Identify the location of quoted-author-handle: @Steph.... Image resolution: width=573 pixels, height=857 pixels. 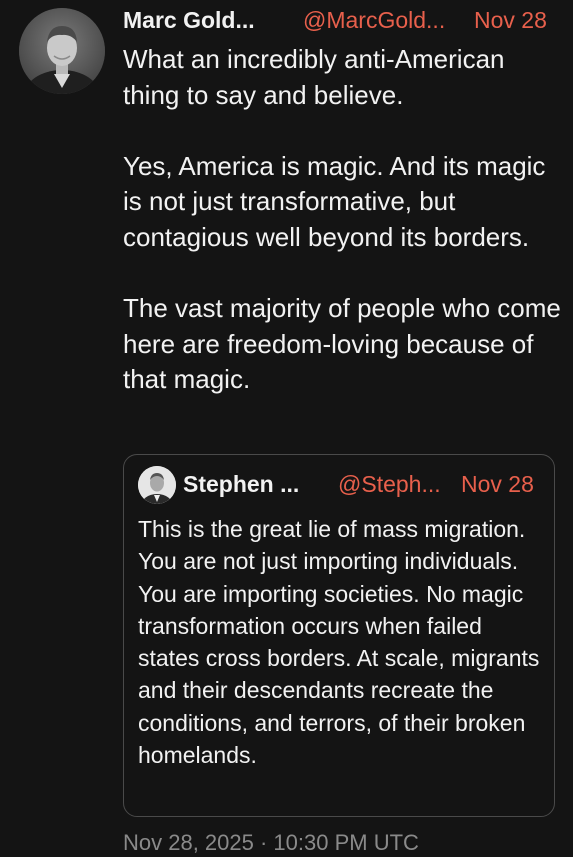
(389, 484).